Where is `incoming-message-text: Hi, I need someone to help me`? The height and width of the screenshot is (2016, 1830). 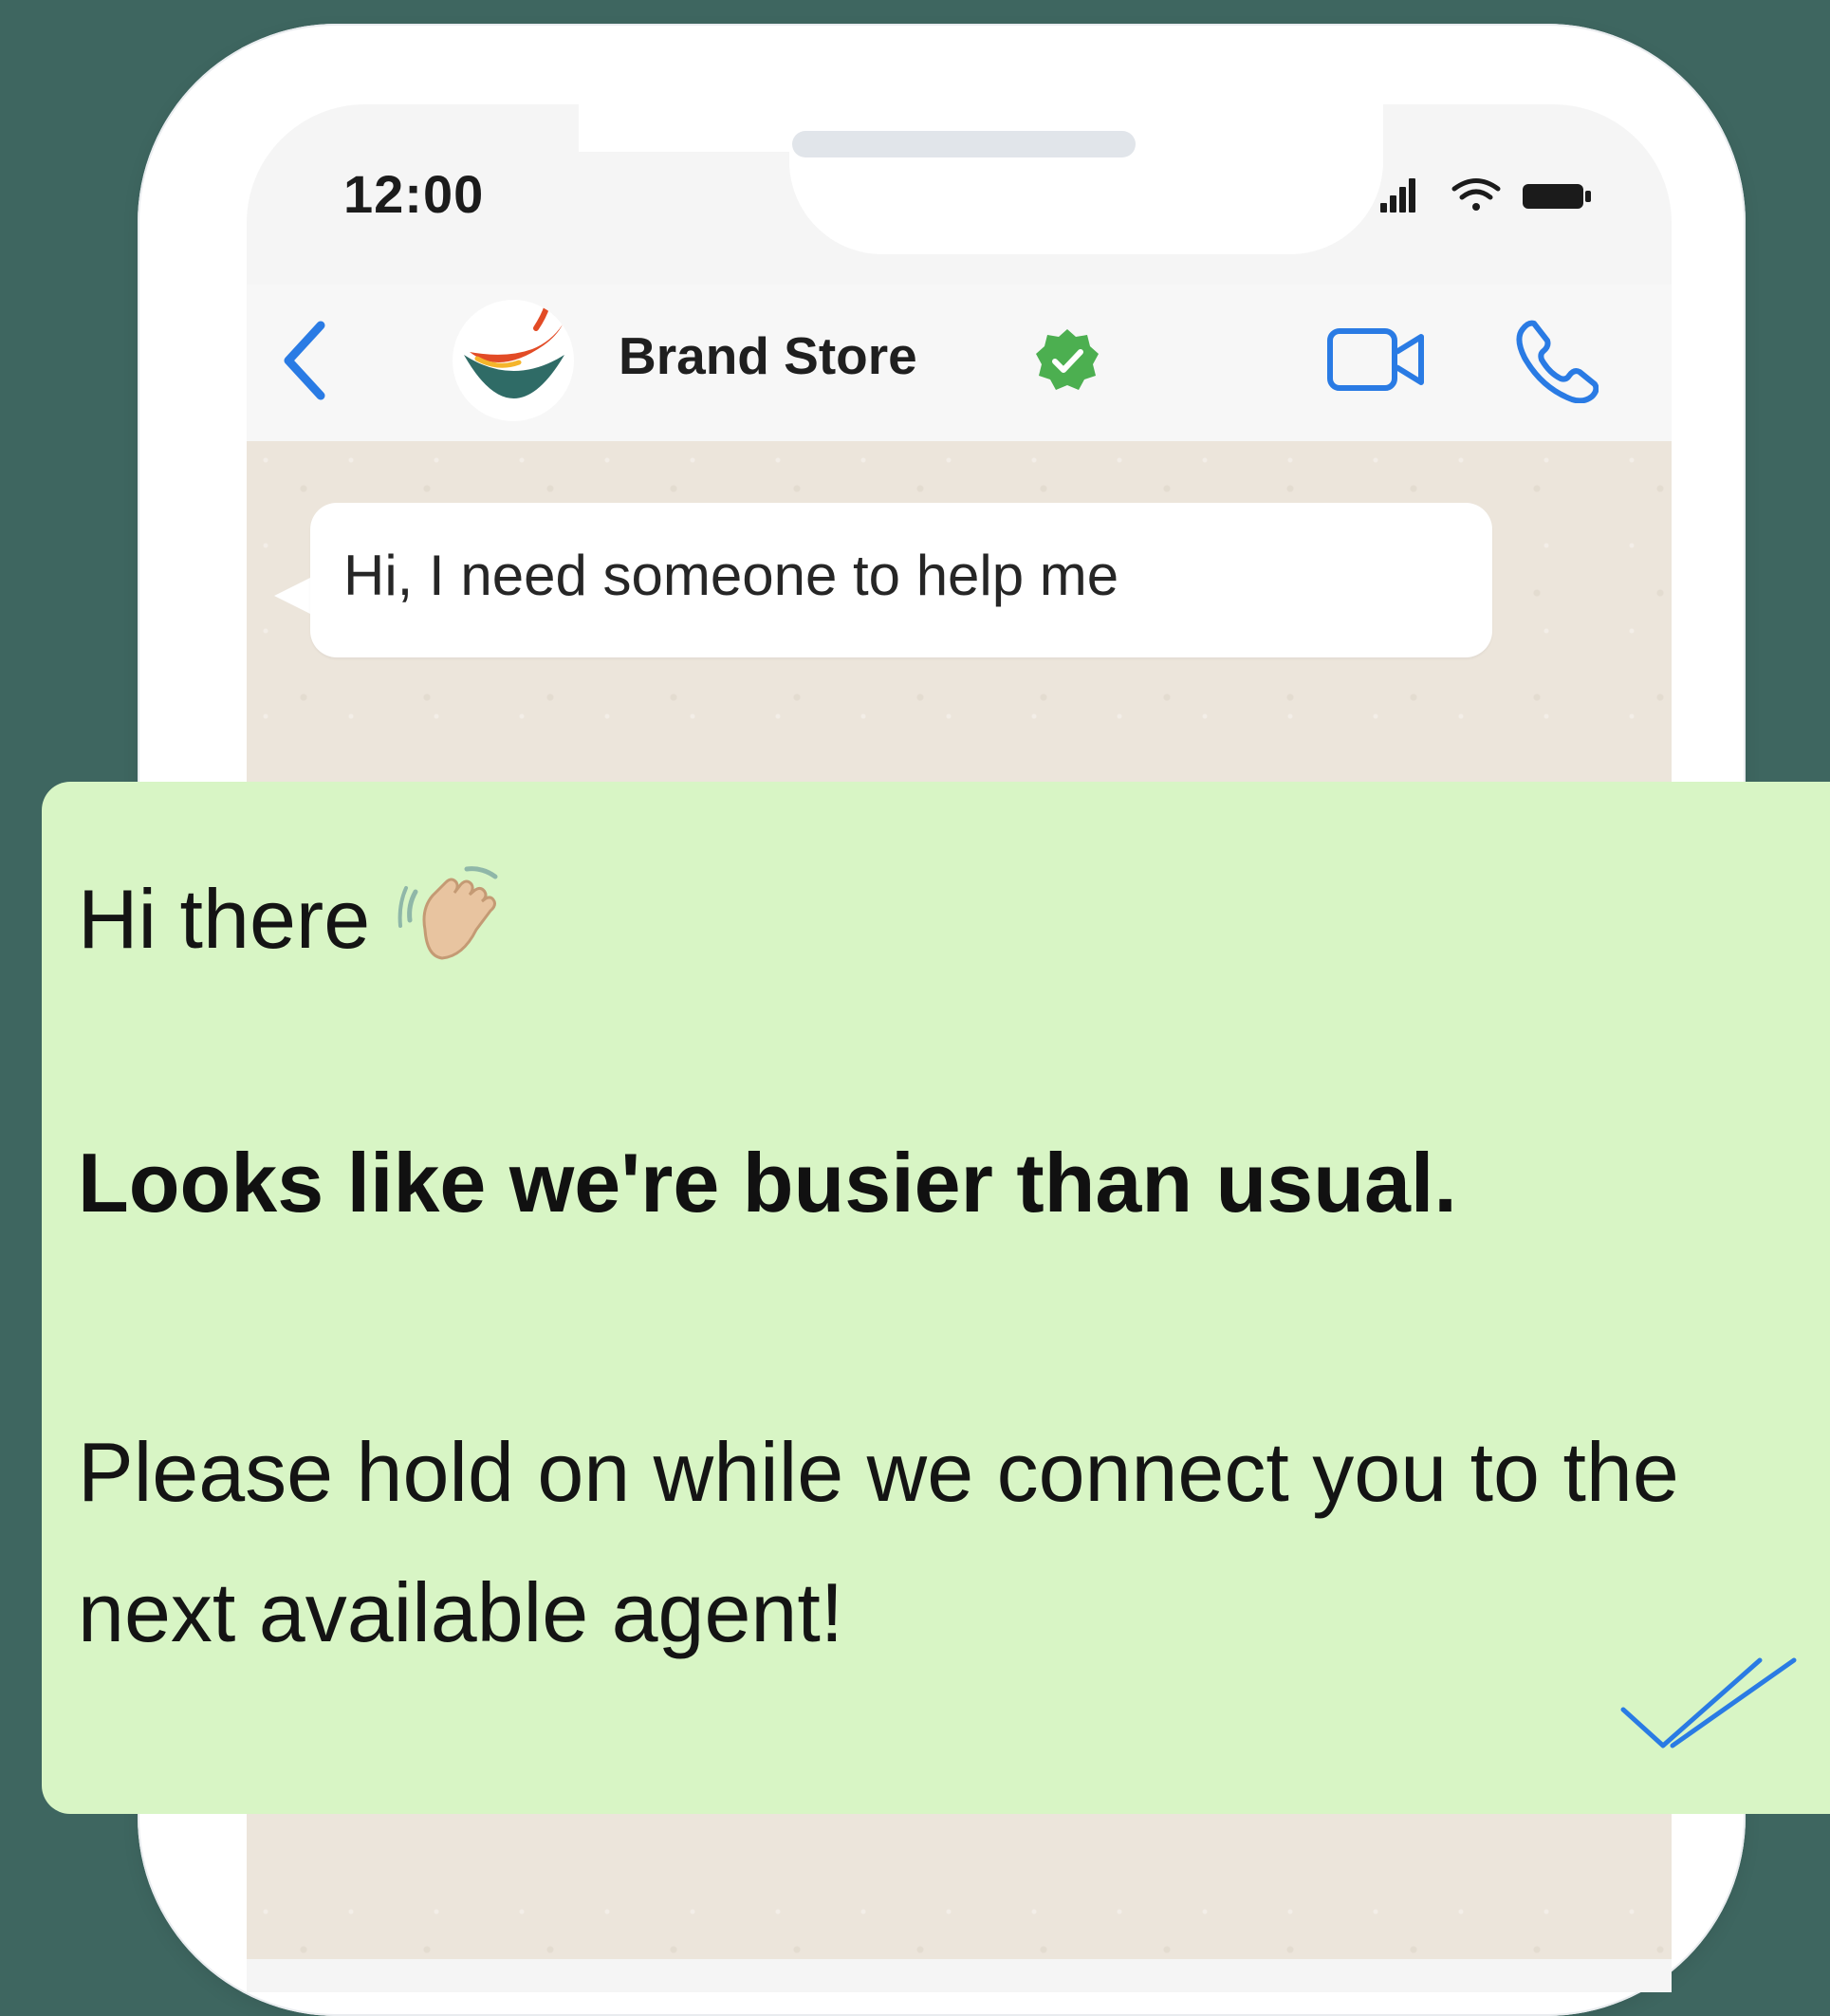 incoming-message-text: Hi, I need someone to help me is located at coordinates (731, 575).